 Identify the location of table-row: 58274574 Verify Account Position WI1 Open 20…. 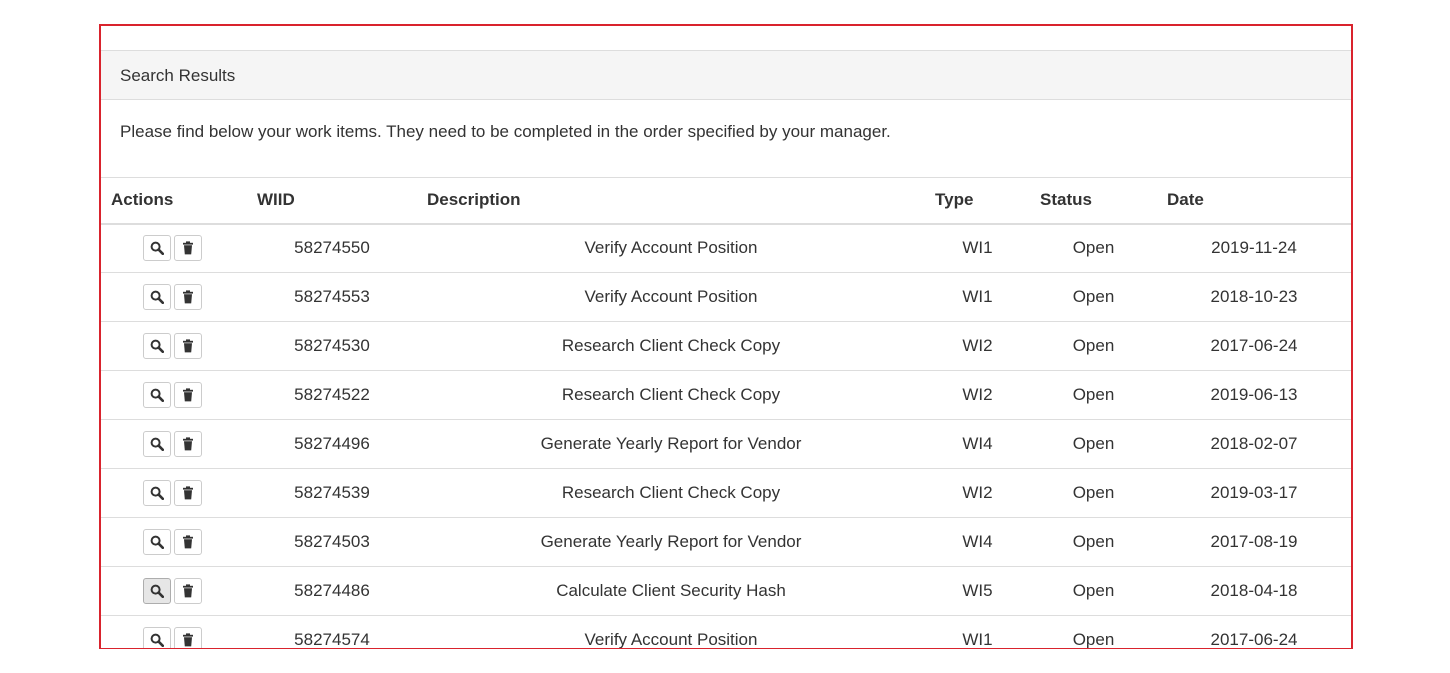
(726, 632).